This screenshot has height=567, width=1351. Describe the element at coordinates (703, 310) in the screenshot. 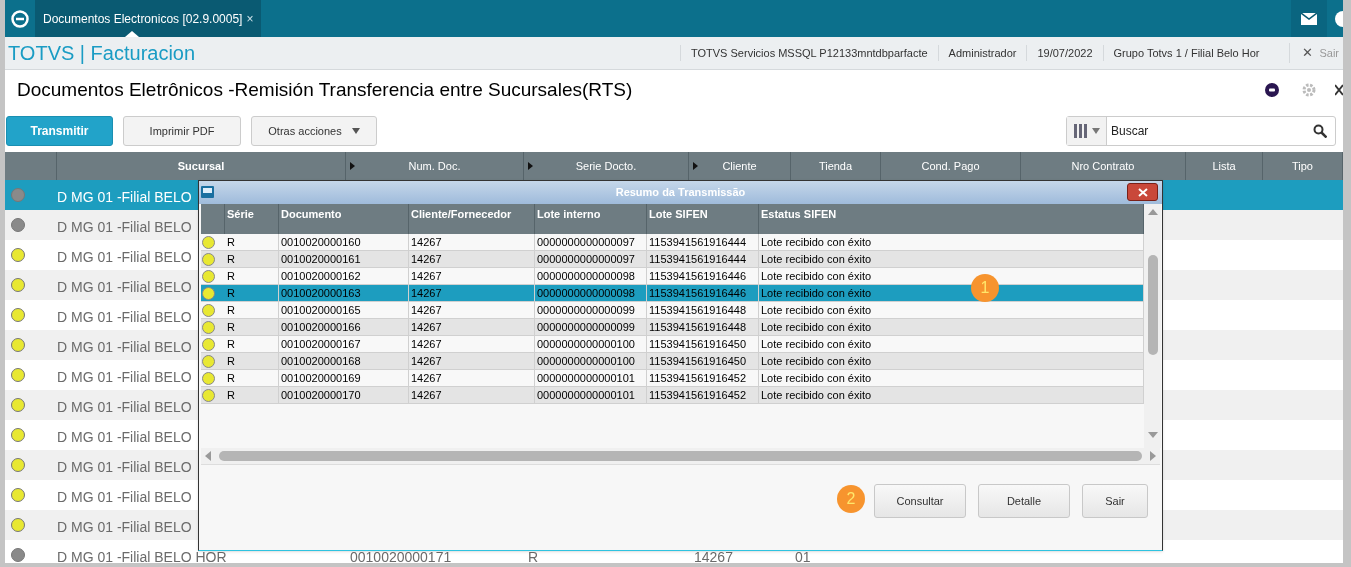

I see `table-cell: 1153941561916448` at that location.